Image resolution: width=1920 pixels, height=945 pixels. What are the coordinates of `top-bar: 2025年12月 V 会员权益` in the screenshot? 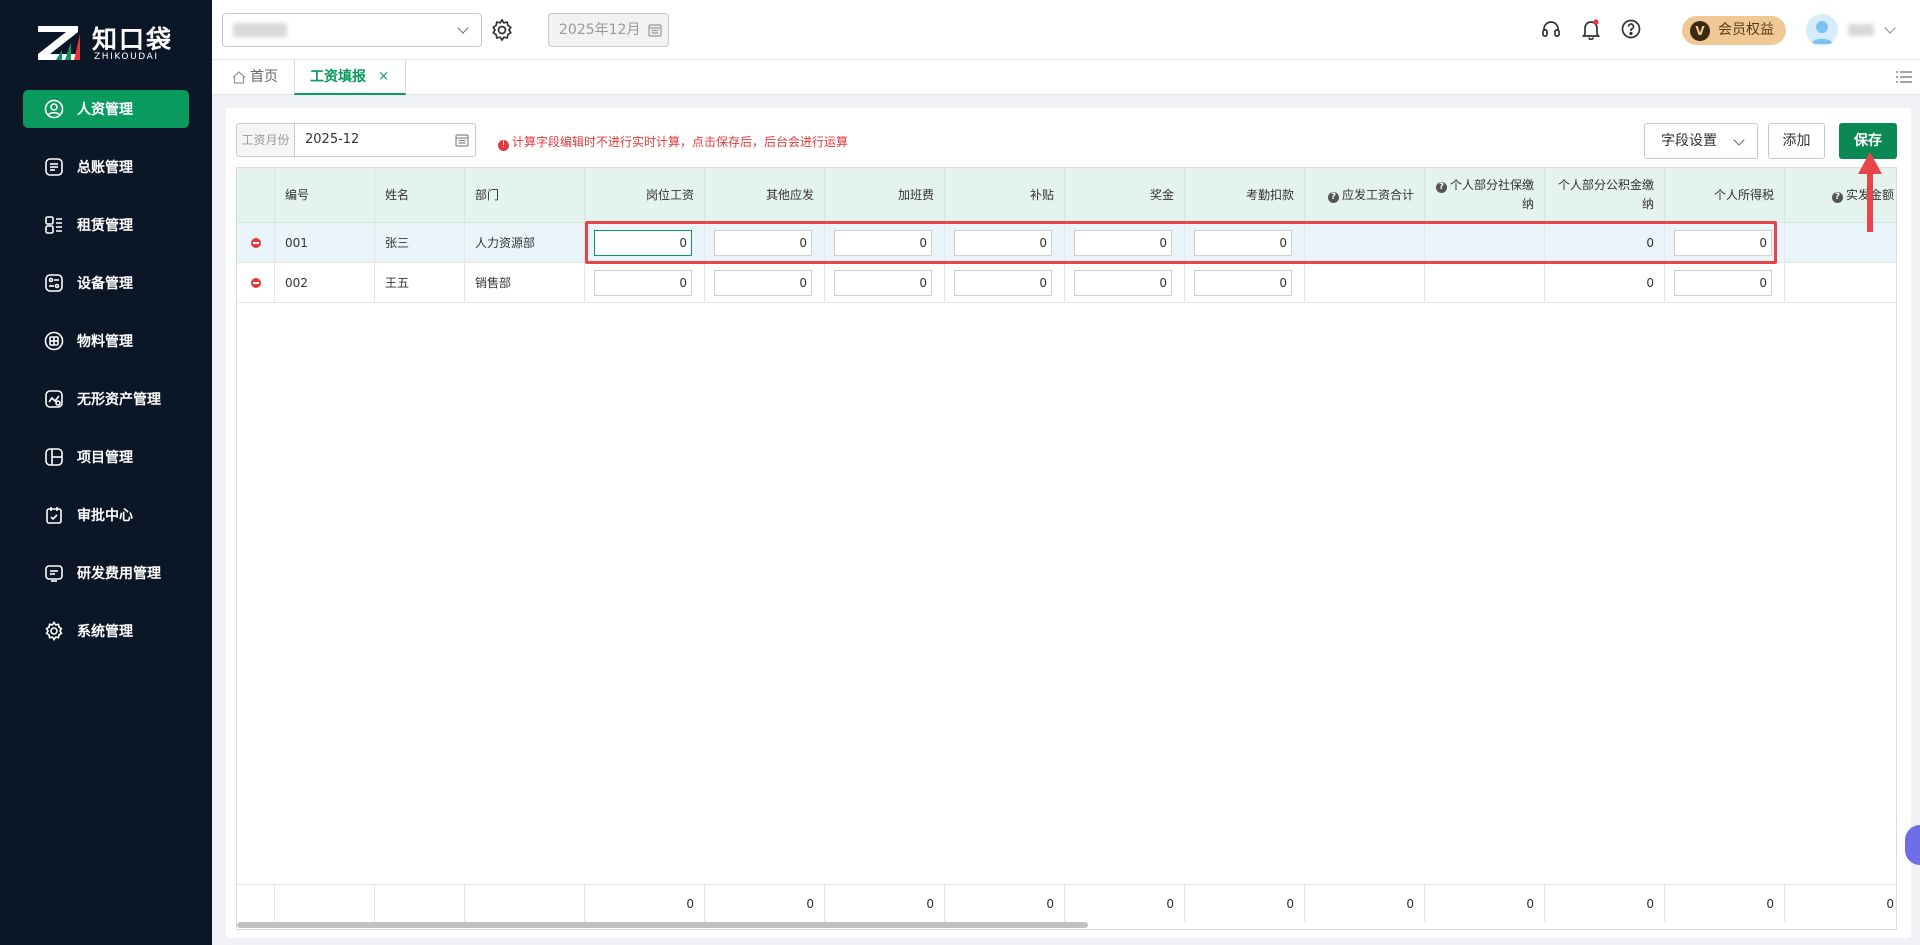 It's located at (1066, 30).